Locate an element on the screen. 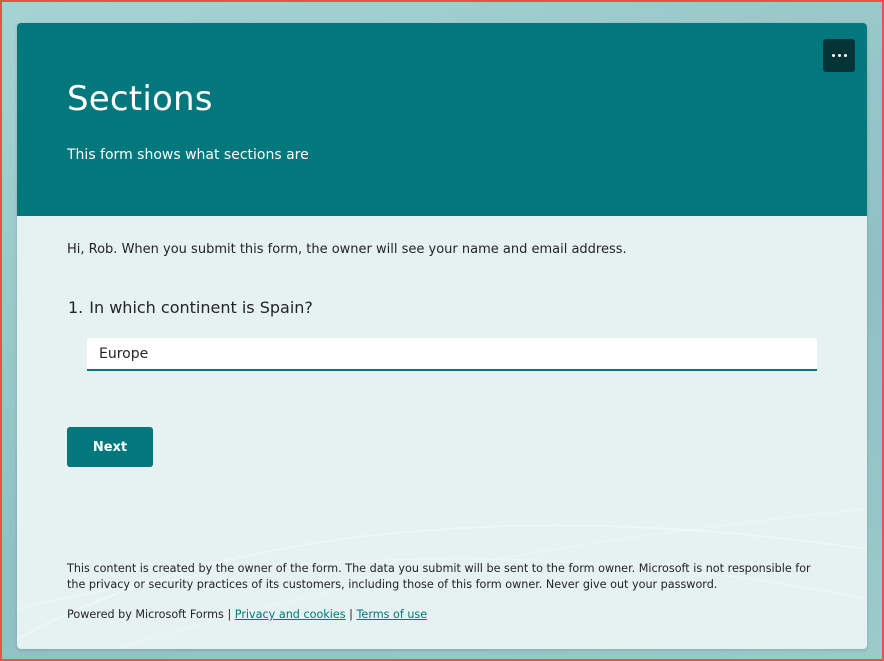  privacy-link: Privacy and cookies is located at coordinates (290, 614).